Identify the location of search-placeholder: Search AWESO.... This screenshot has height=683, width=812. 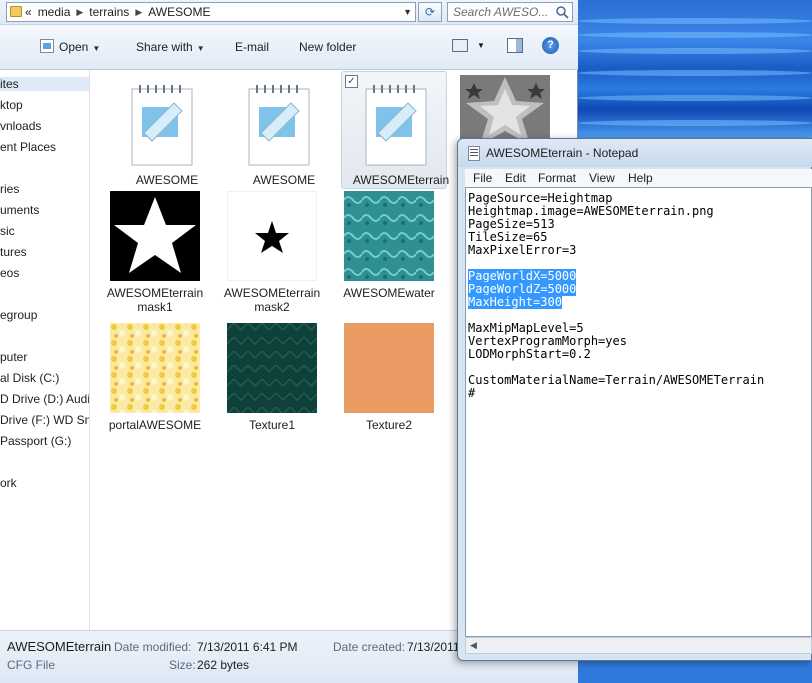
(501, 12).